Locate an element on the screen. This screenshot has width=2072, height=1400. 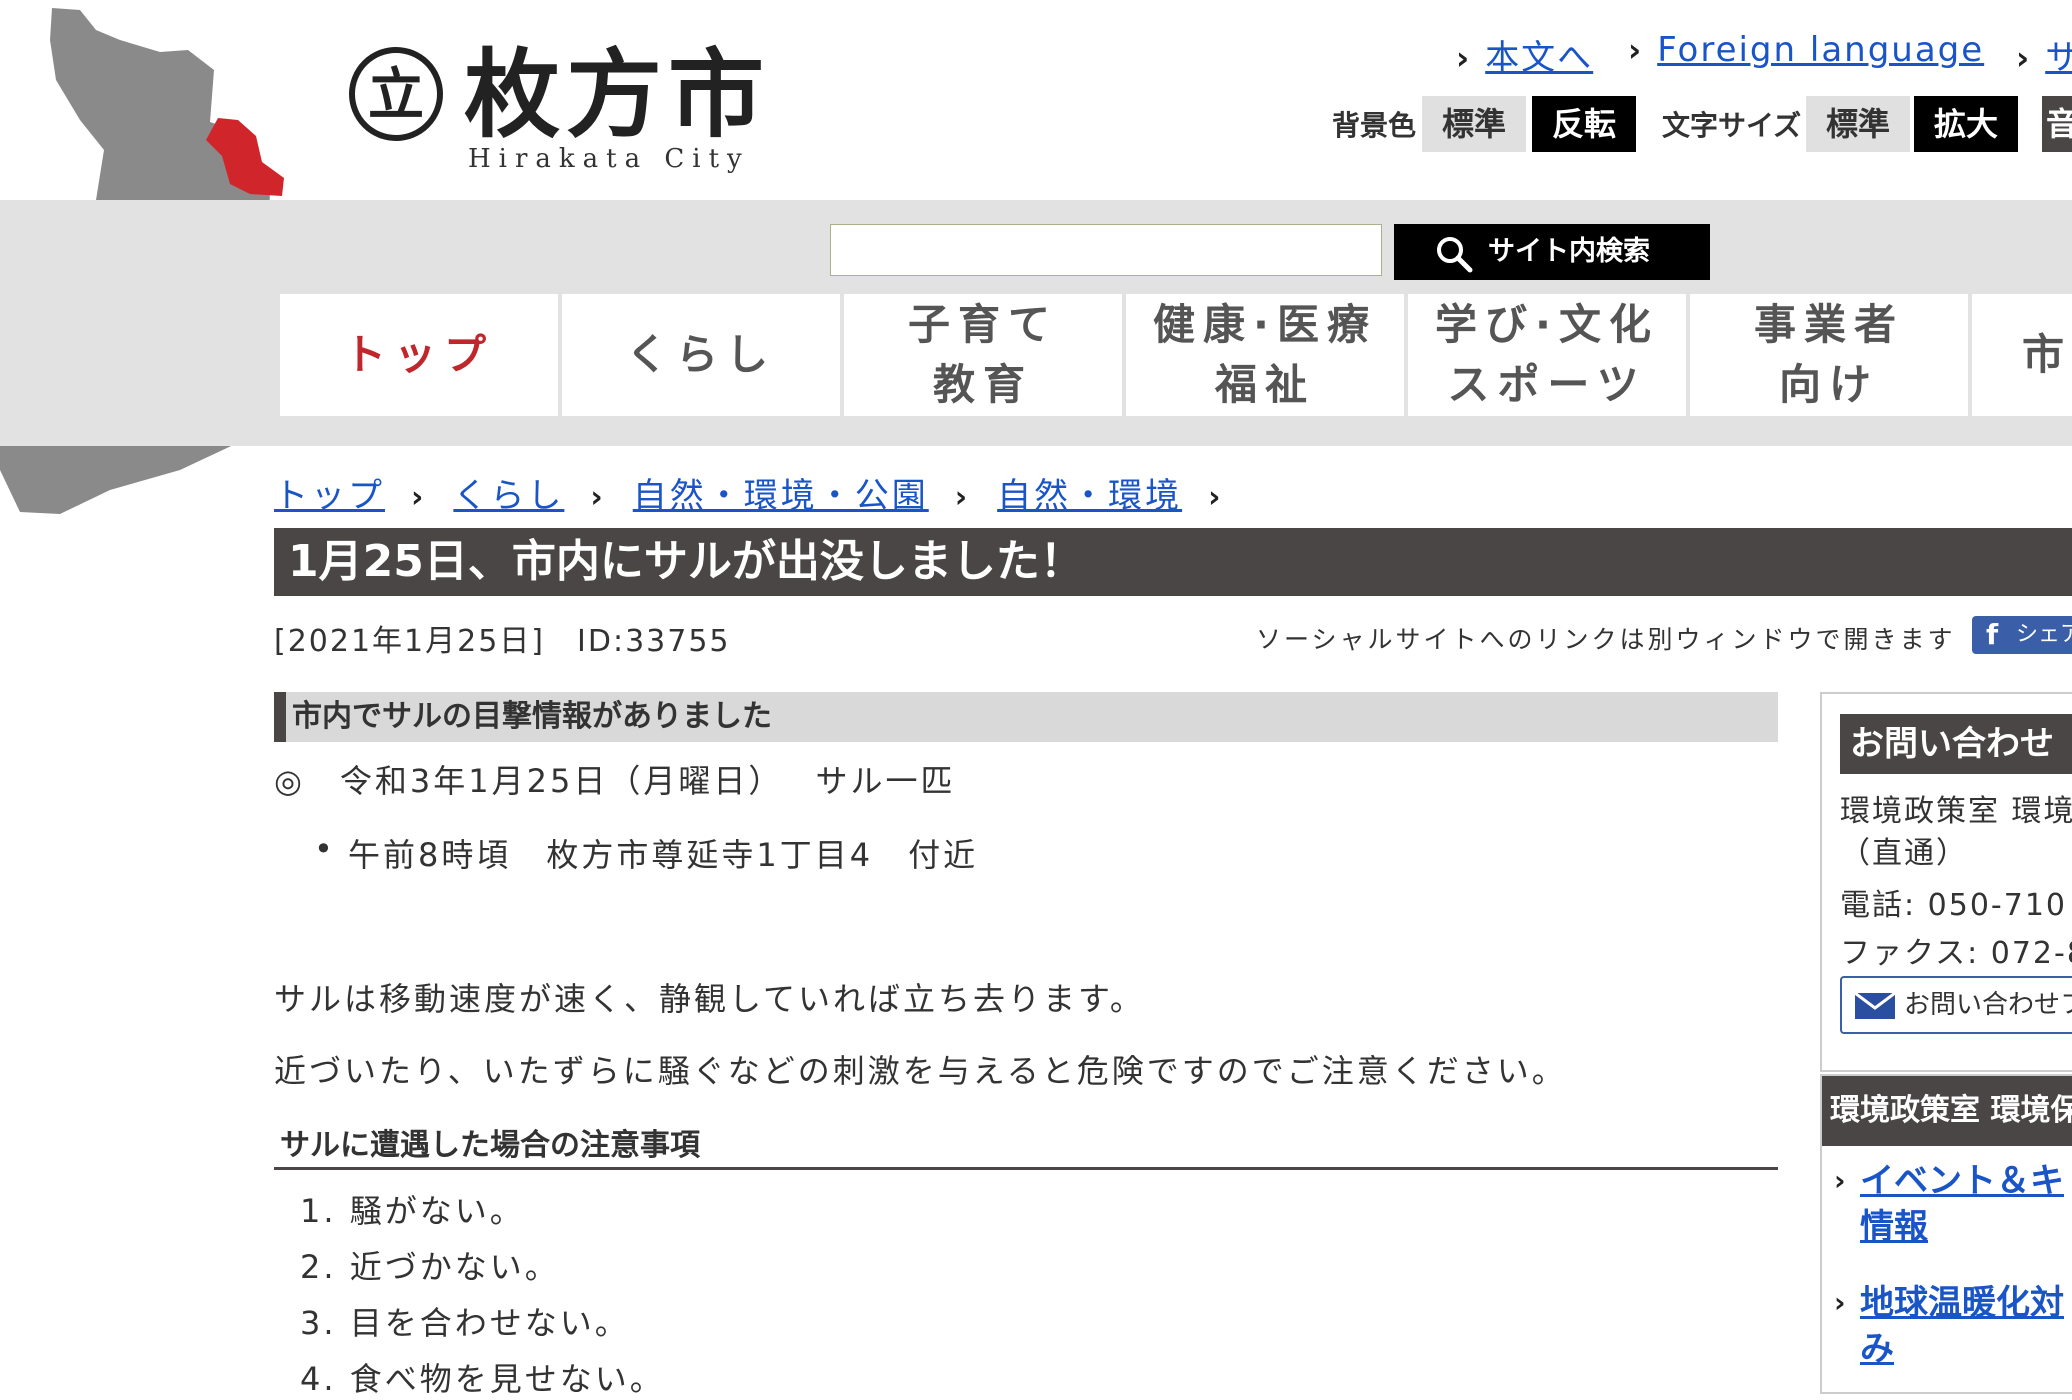
breadcrumb-link-living: くらし is located at coordinates (508, 496).